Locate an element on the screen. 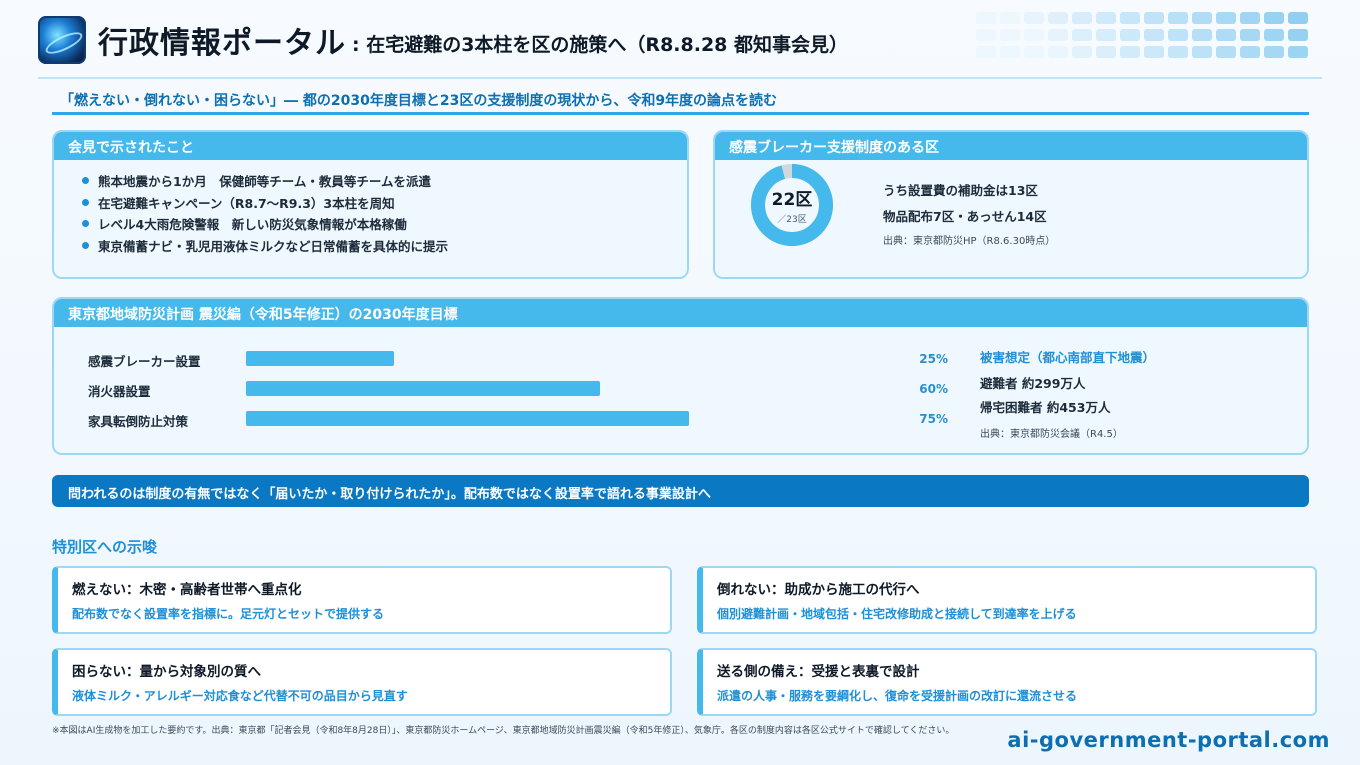 The image size is (1360, 765). ward-source: 出典：東京都防災HP（R8.6.30時点） is located at coordinates (969, 241).